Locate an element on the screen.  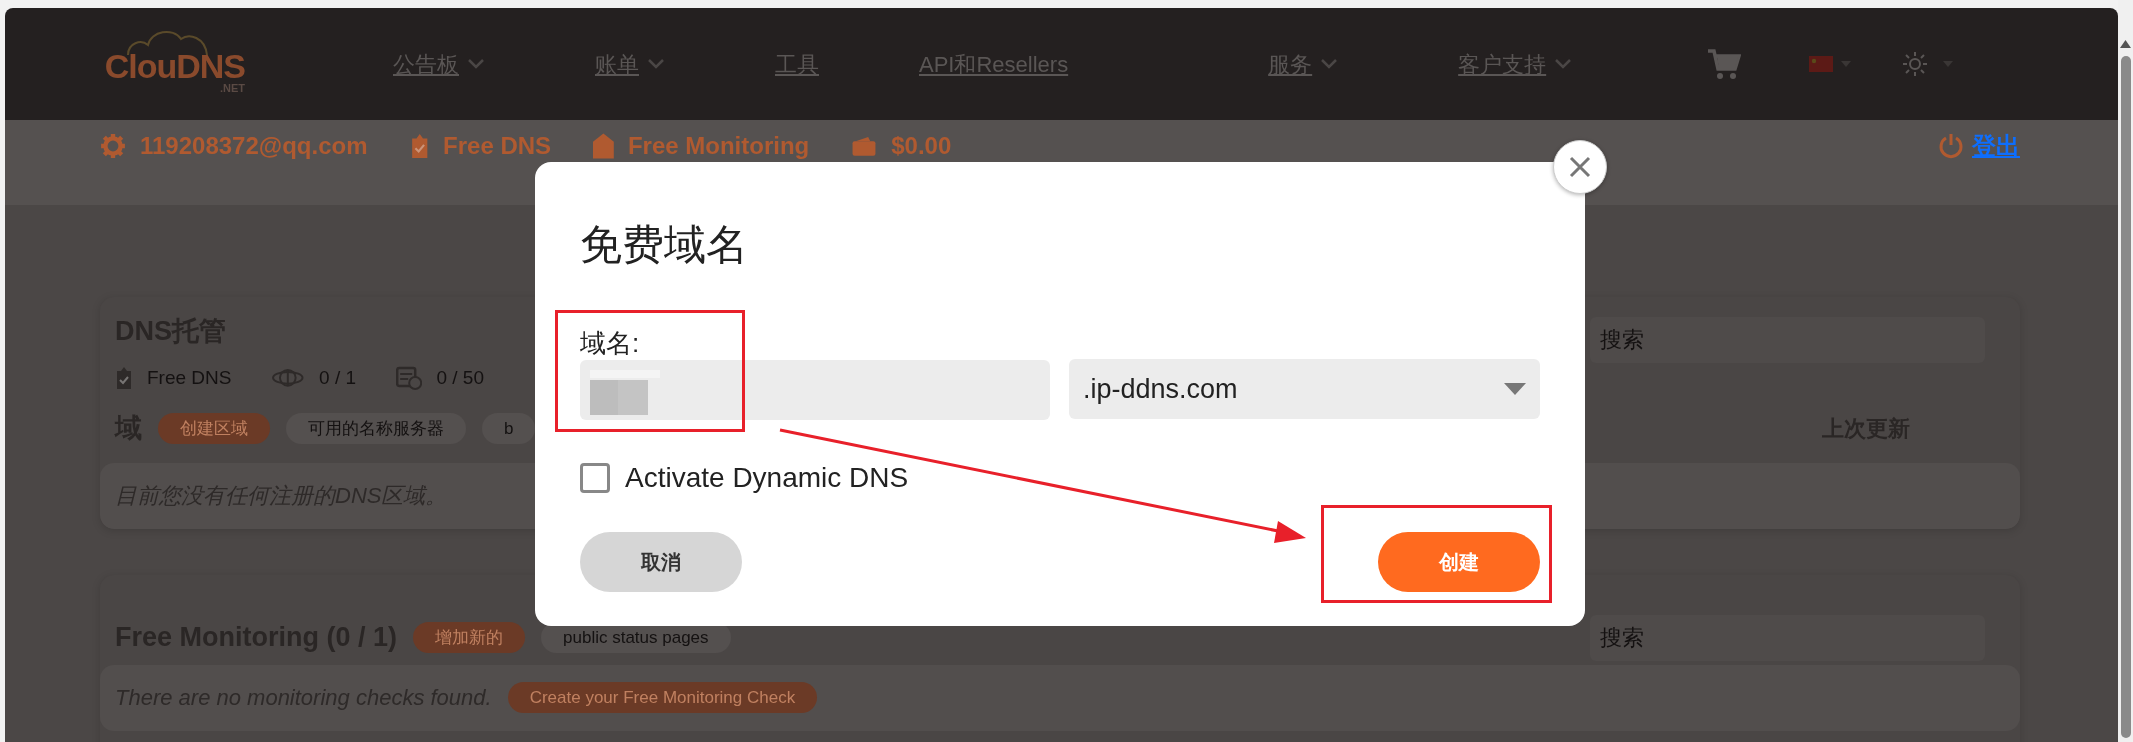
scroll-up-icon is located at coordinates (2125, 44).